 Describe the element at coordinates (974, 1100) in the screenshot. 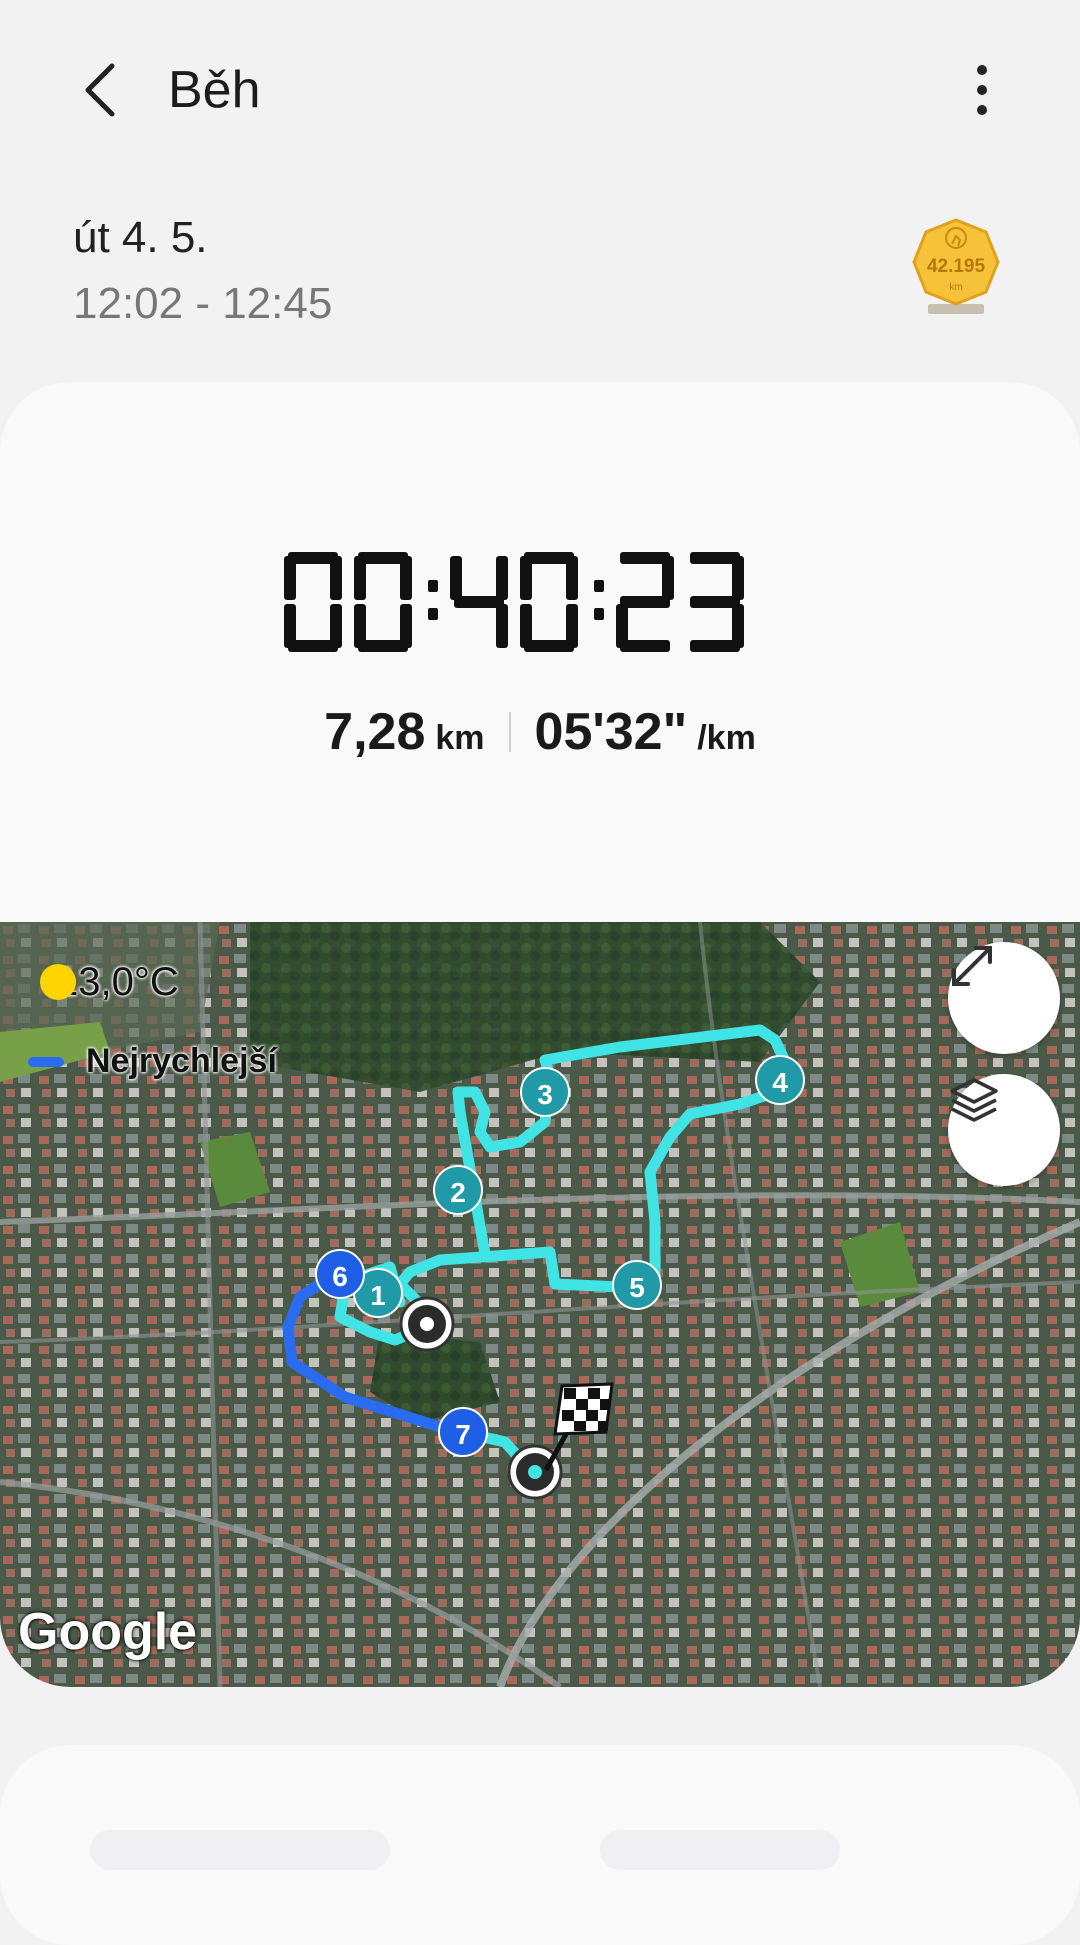

I see `layers-icon` at that location.